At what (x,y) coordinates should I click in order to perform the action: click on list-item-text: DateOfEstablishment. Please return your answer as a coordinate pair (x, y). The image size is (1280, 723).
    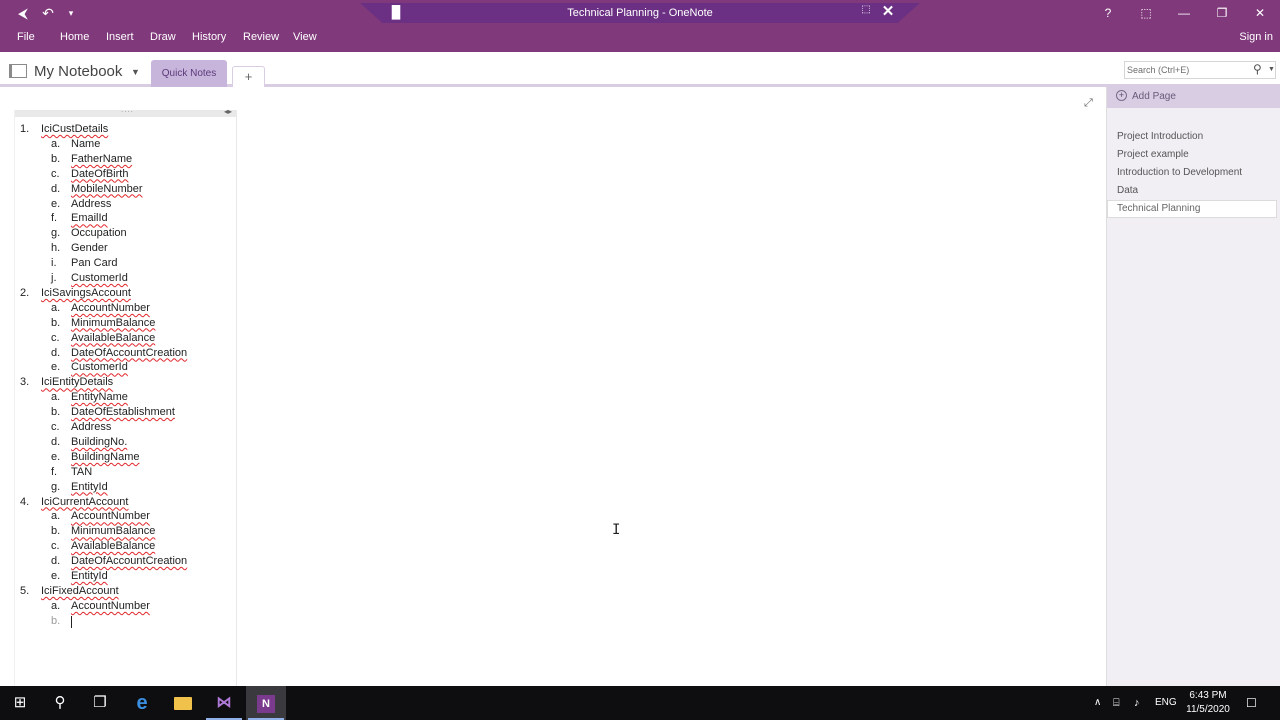
    Looking at the image, I should click on (123, 412).